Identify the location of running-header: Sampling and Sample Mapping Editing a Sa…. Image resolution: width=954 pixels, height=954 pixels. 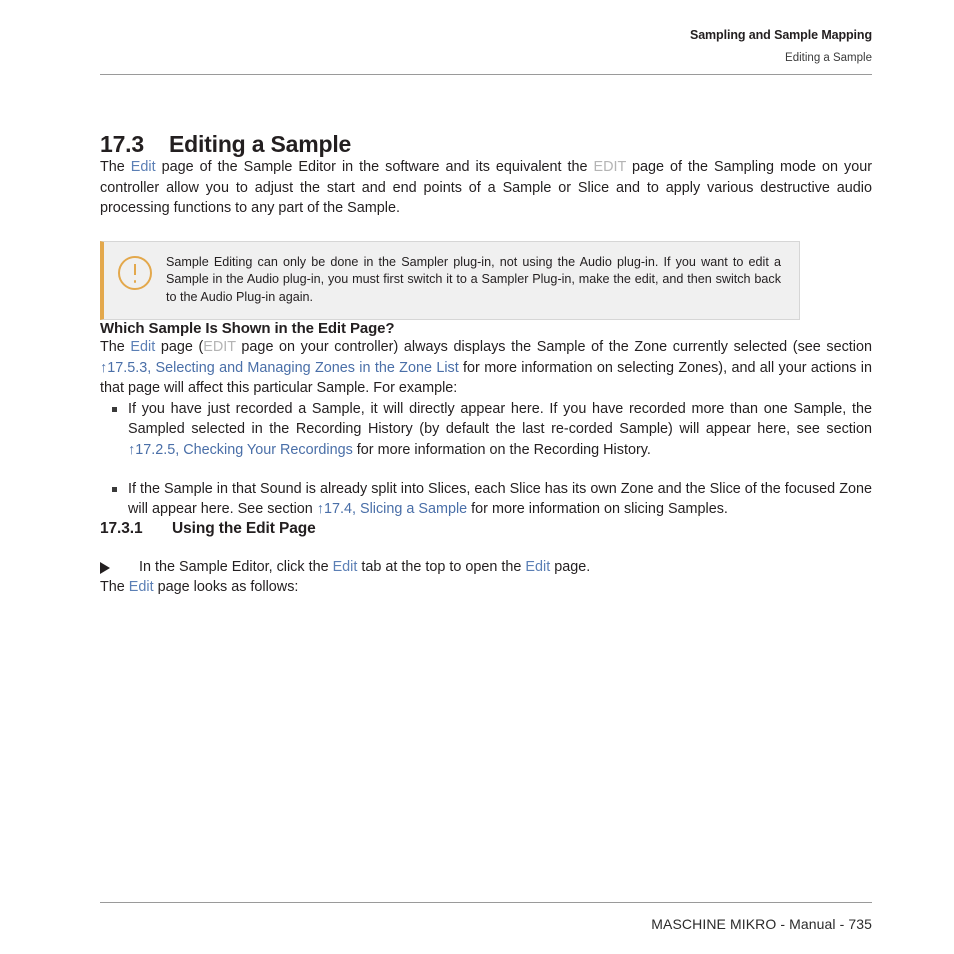
(486, 32).